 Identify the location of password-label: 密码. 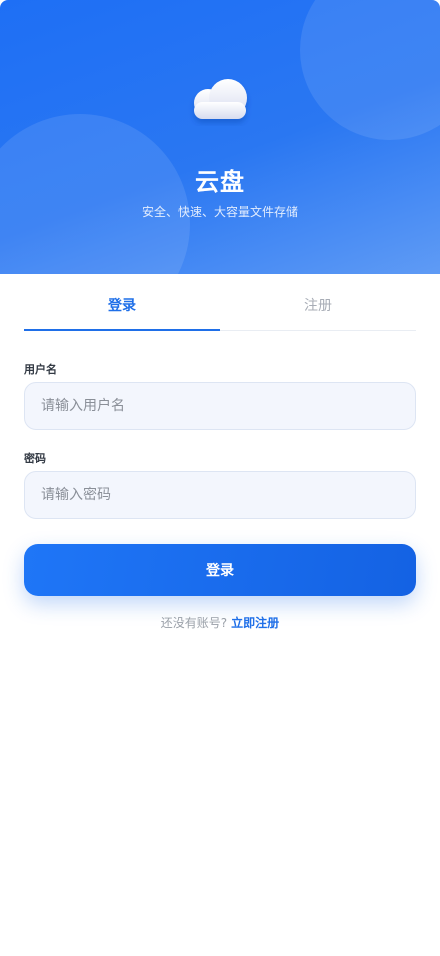
(35, 458).